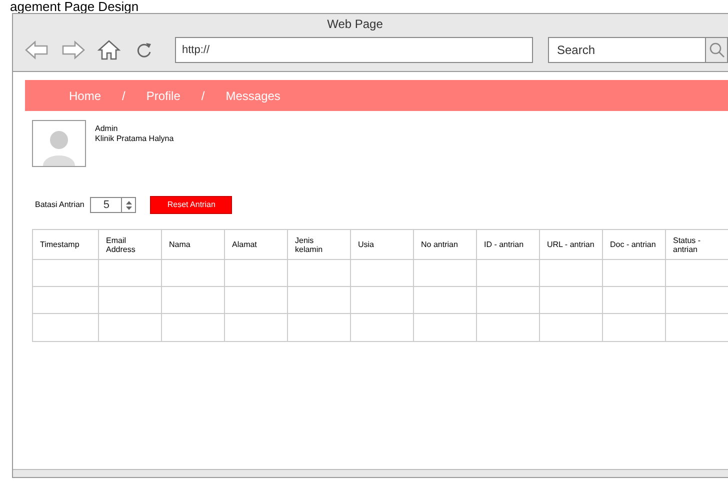 The image size is (728, 484). Describe the element at coordinates (107, 129) in the screenshot. I see `user-name: Admin` at that location.